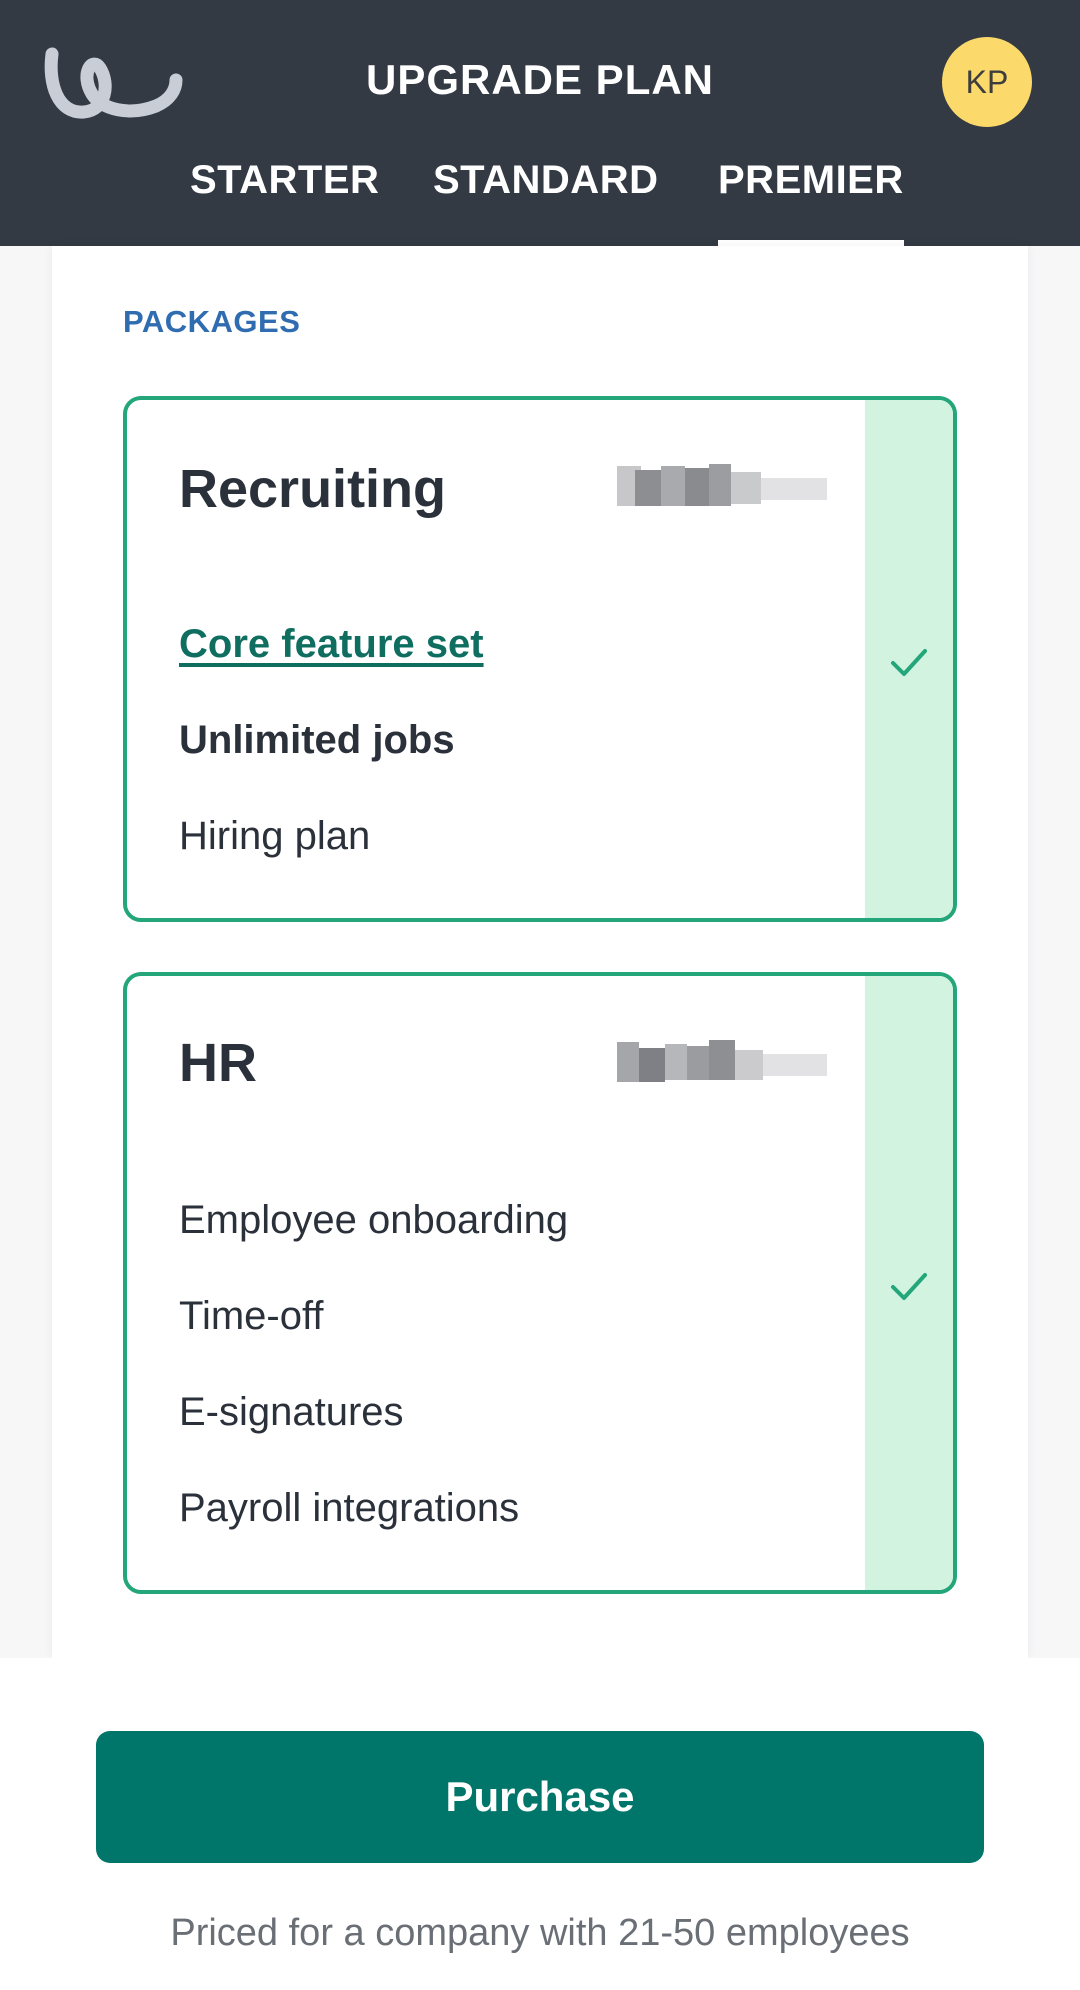 Image resolution: width=1080 pixels, height=1990 pixels. What do you see at coordinates (540, 1797) in the screenshot?
I see `purchase-button: Purchase` at bounding box center [540, 1797].